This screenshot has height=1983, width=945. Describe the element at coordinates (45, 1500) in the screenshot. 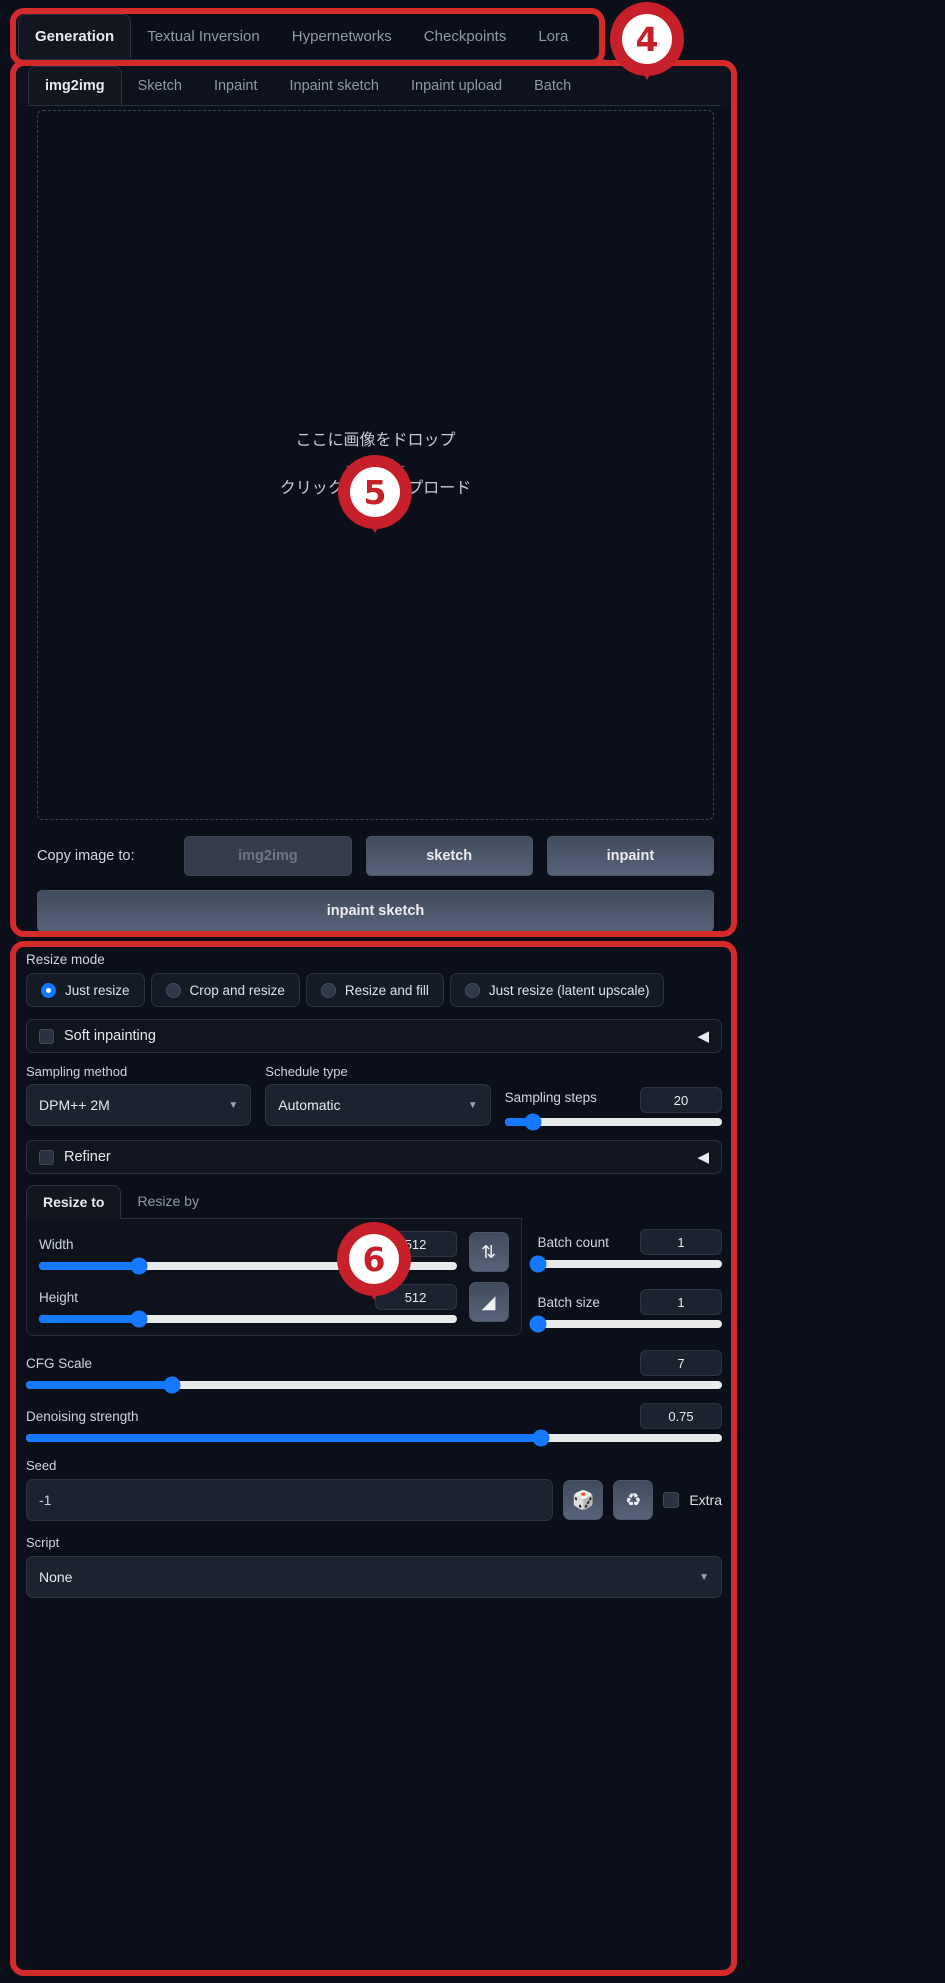

I see `seed-value: -1` at that location.